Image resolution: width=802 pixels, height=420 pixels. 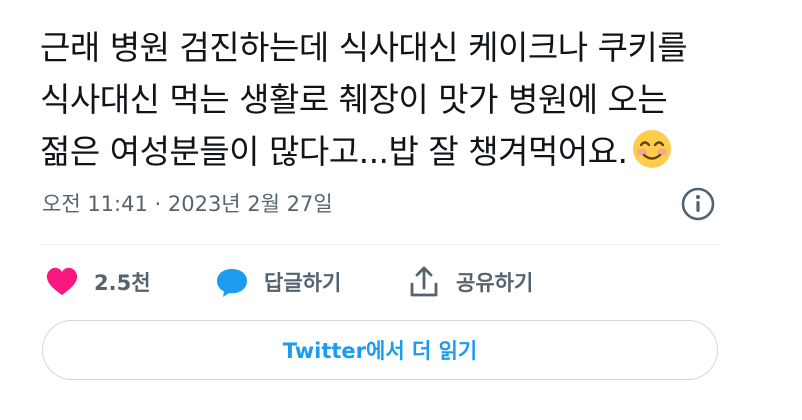 I want to click on share-label: 공유하기, so click(x=495, y=283).